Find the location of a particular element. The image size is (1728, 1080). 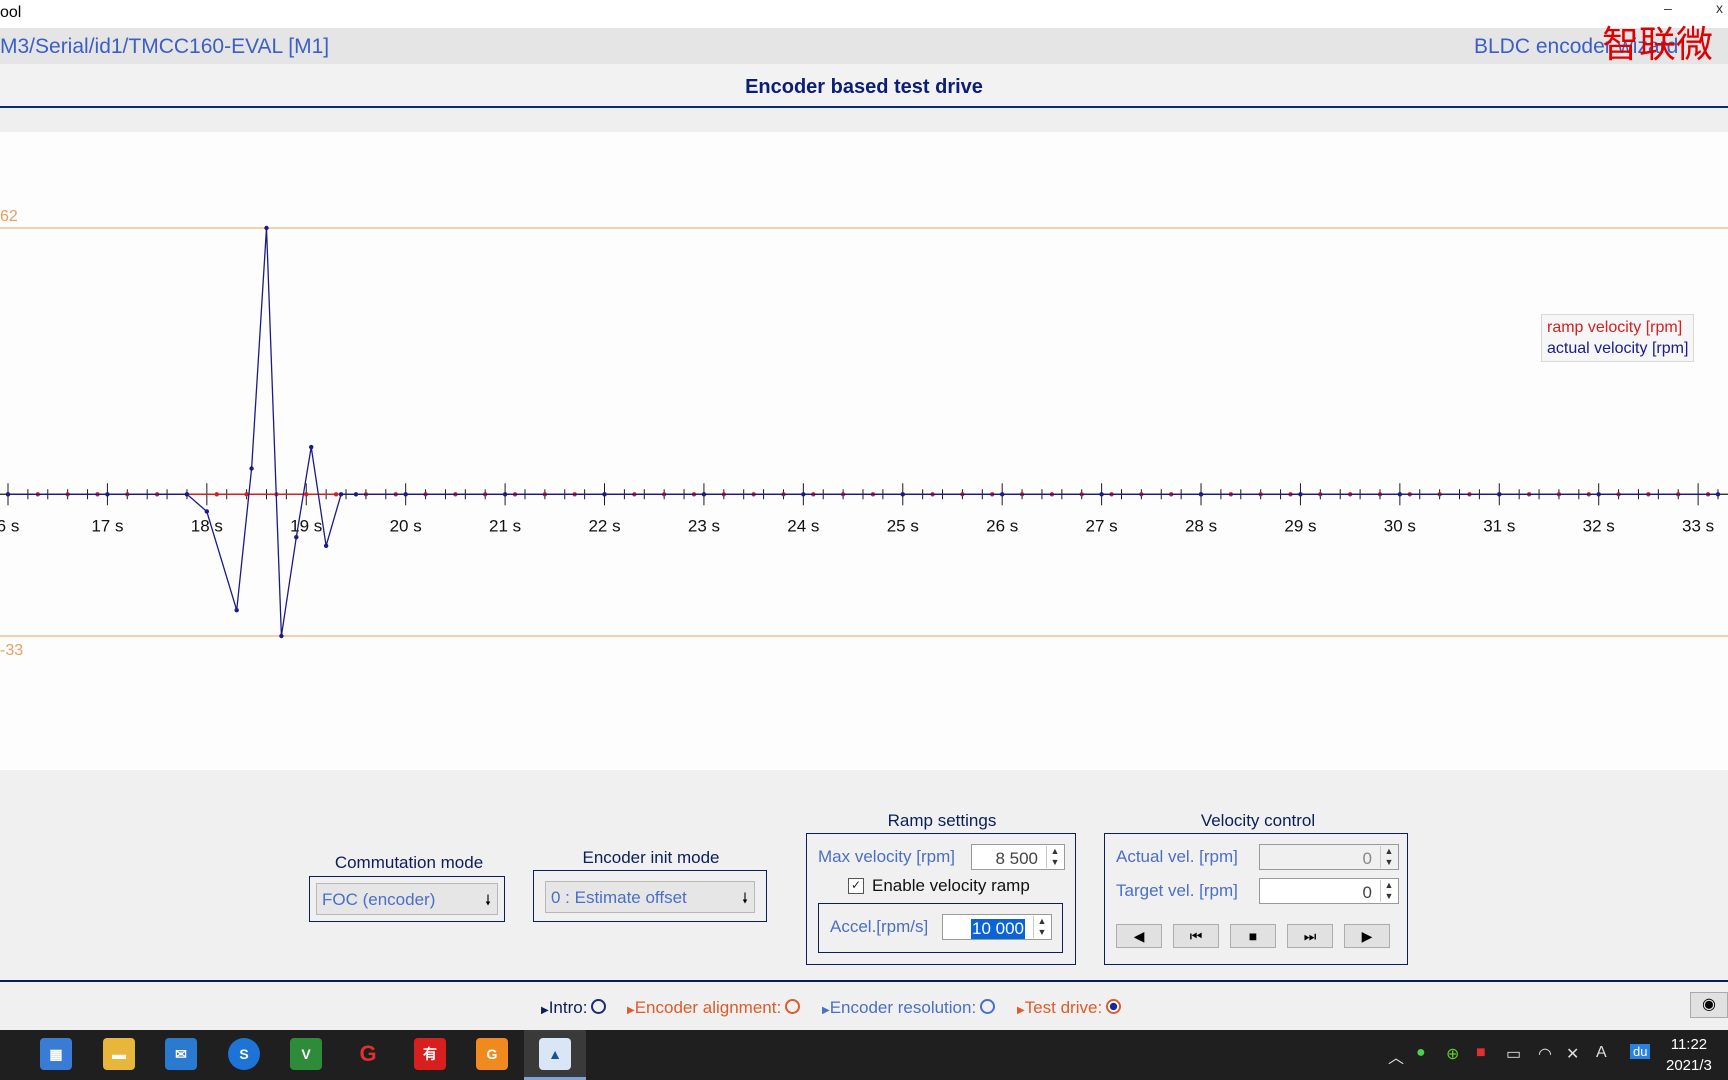

nav-back-button: ◉ is located at coordinates (1709, 1005).